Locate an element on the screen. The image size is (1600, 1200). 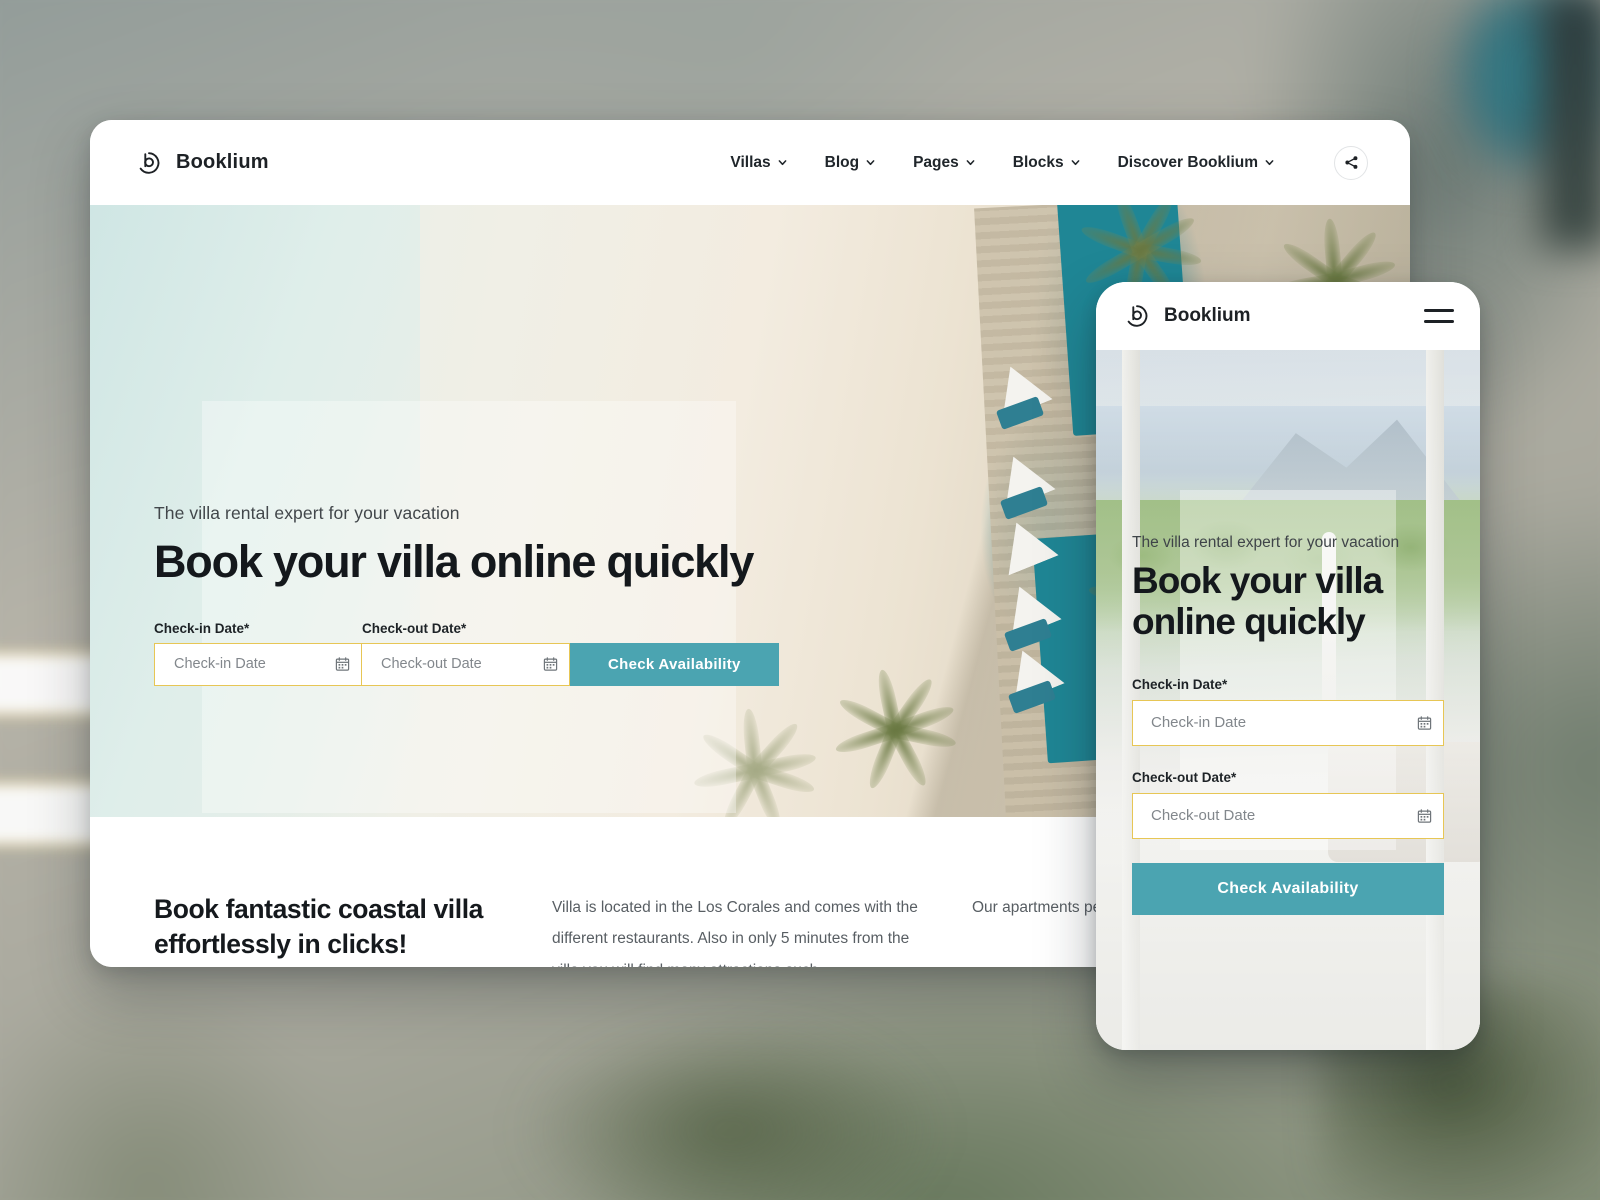
checkout-input: Check-out Date is located at coordinates (466, 664).